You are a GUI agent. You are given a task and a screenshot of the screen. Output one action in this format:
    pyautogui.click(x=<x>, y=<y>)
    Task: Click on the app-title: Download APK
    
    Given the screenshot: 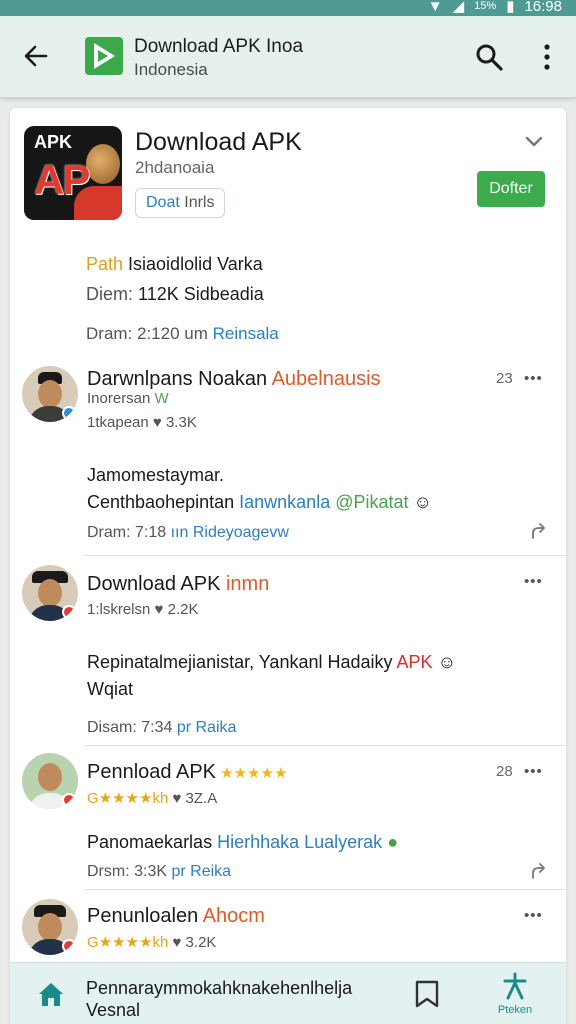 What is the action you would take?
    pyautogui.click(x=218, y=142)
    